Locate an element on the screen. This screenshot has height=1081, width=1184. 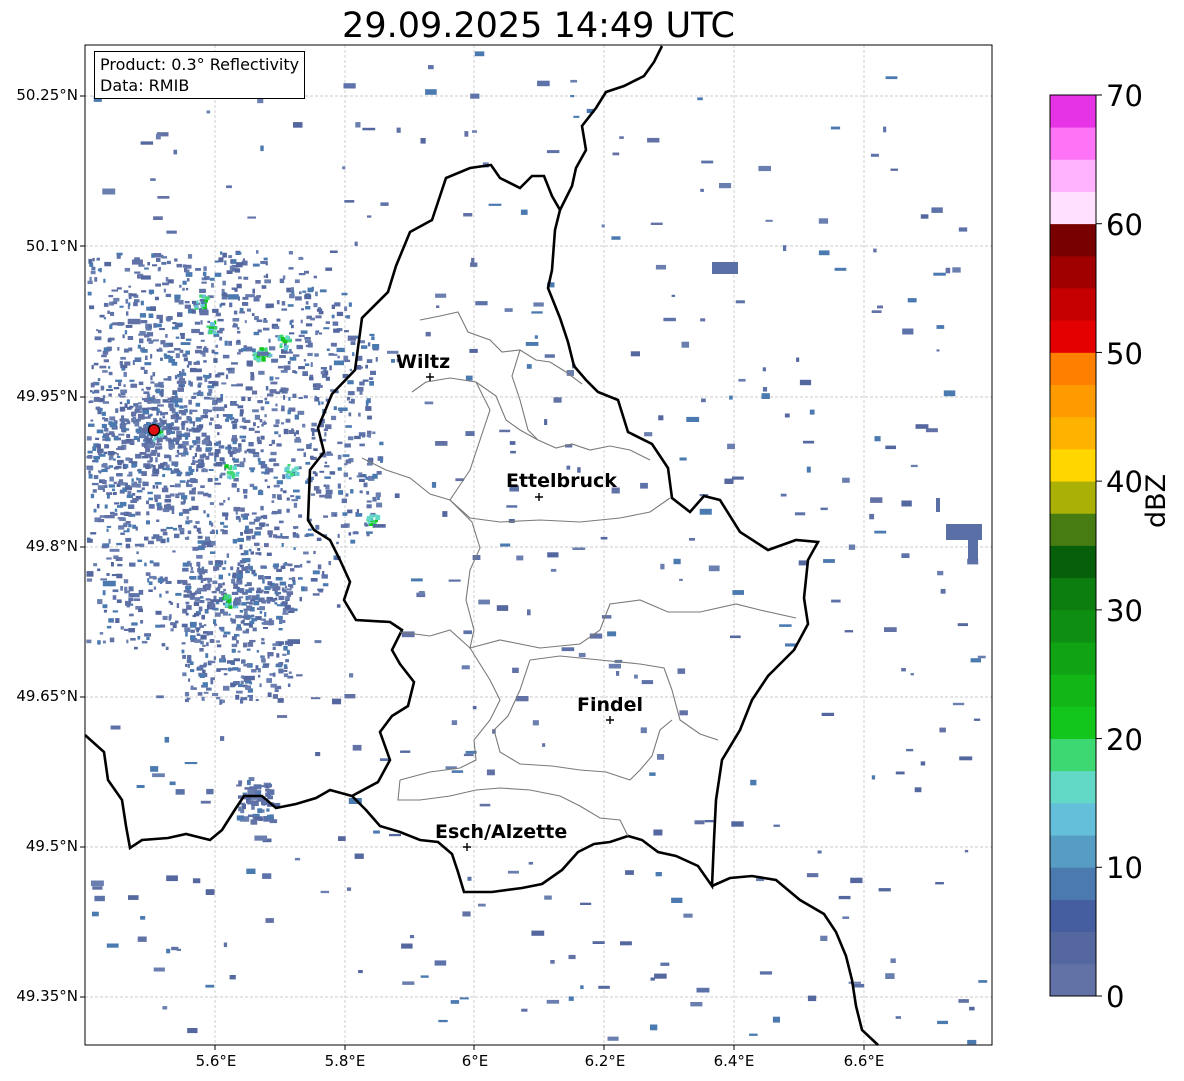
city-label-wiltz: Wiltz is located at coordinates (423, 362).